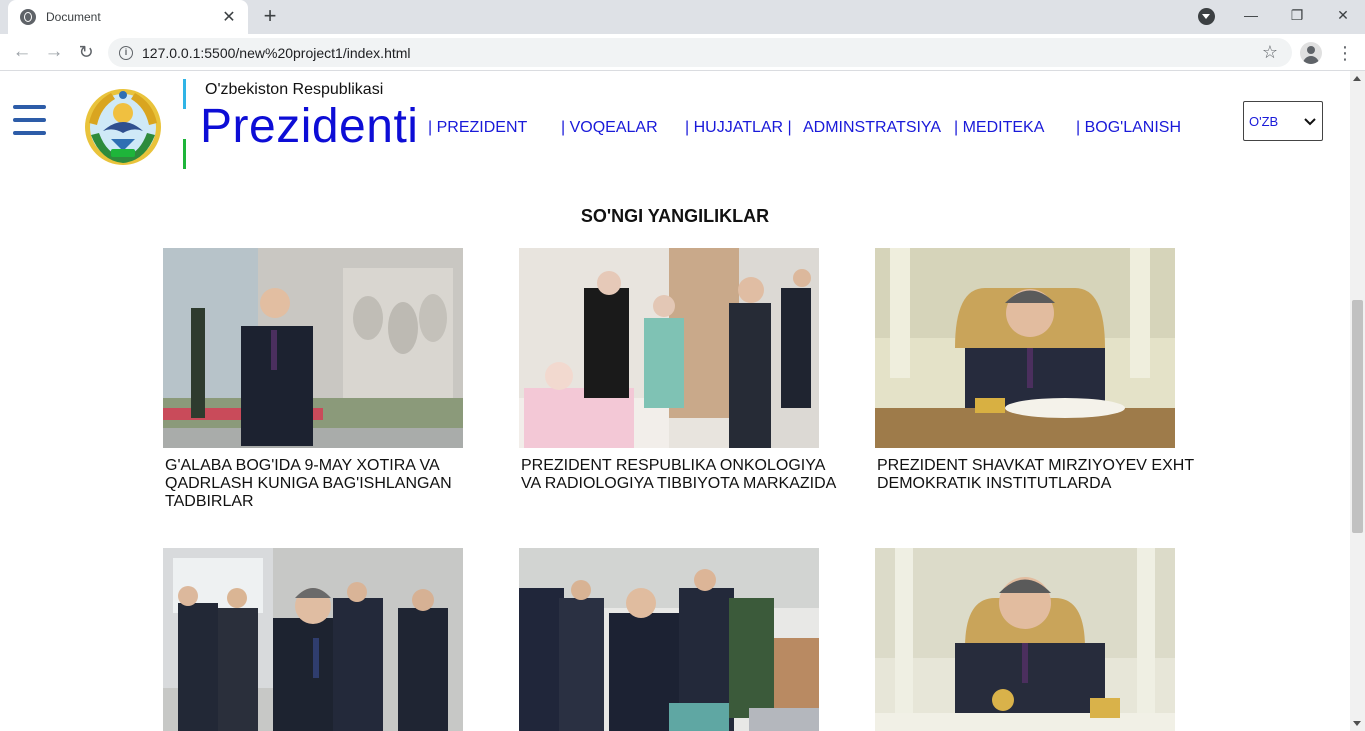 The height and width of the screenshot is (731, 1365). Describe the element at coordinates (1357, 78) in the screenshot. I see `scroll-up-arrow-icon` at that location.